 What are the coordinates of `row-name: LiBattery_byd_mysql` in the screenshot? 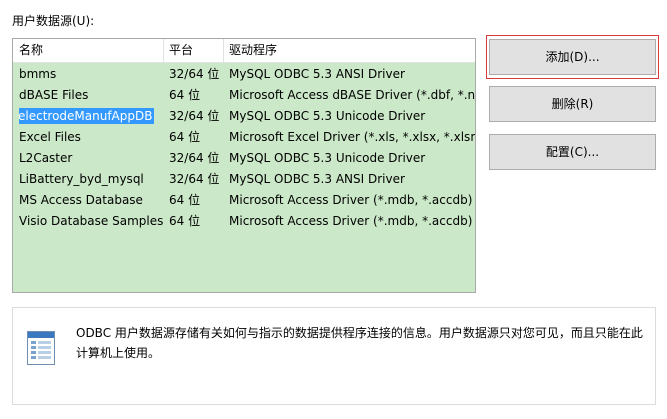 It's located at (81, 179).